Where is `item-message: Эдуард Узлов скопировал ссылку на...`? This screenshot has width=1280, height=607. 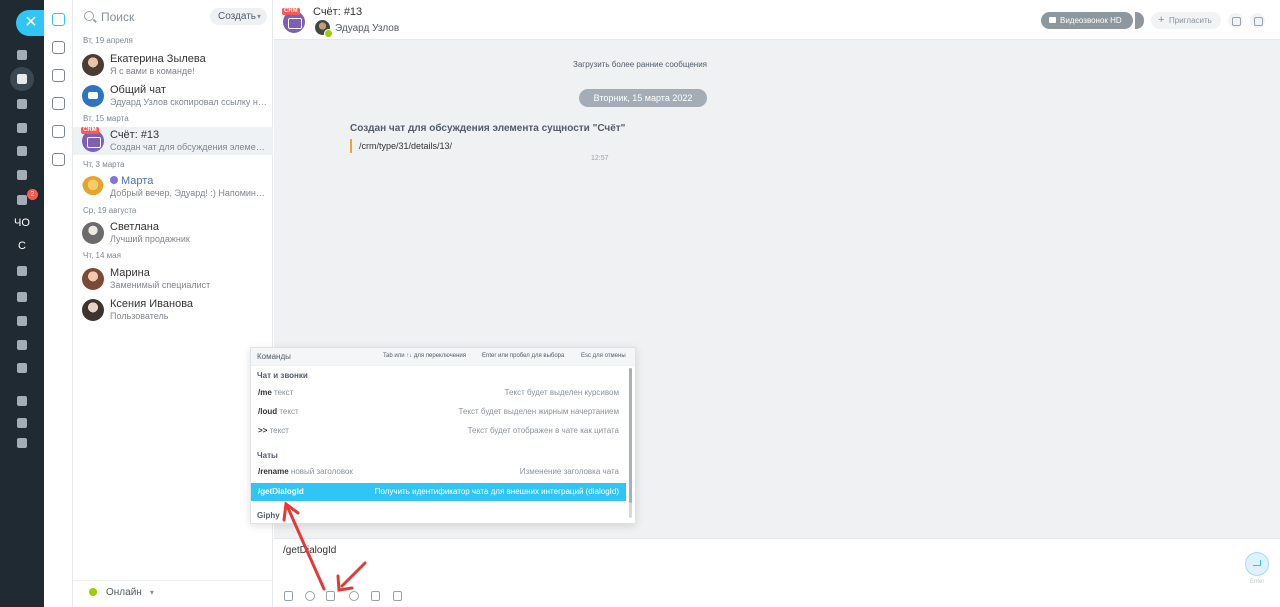
item-message: Эдуард Узлов скопировал ссылку на... is located at coordinates (189, 102).